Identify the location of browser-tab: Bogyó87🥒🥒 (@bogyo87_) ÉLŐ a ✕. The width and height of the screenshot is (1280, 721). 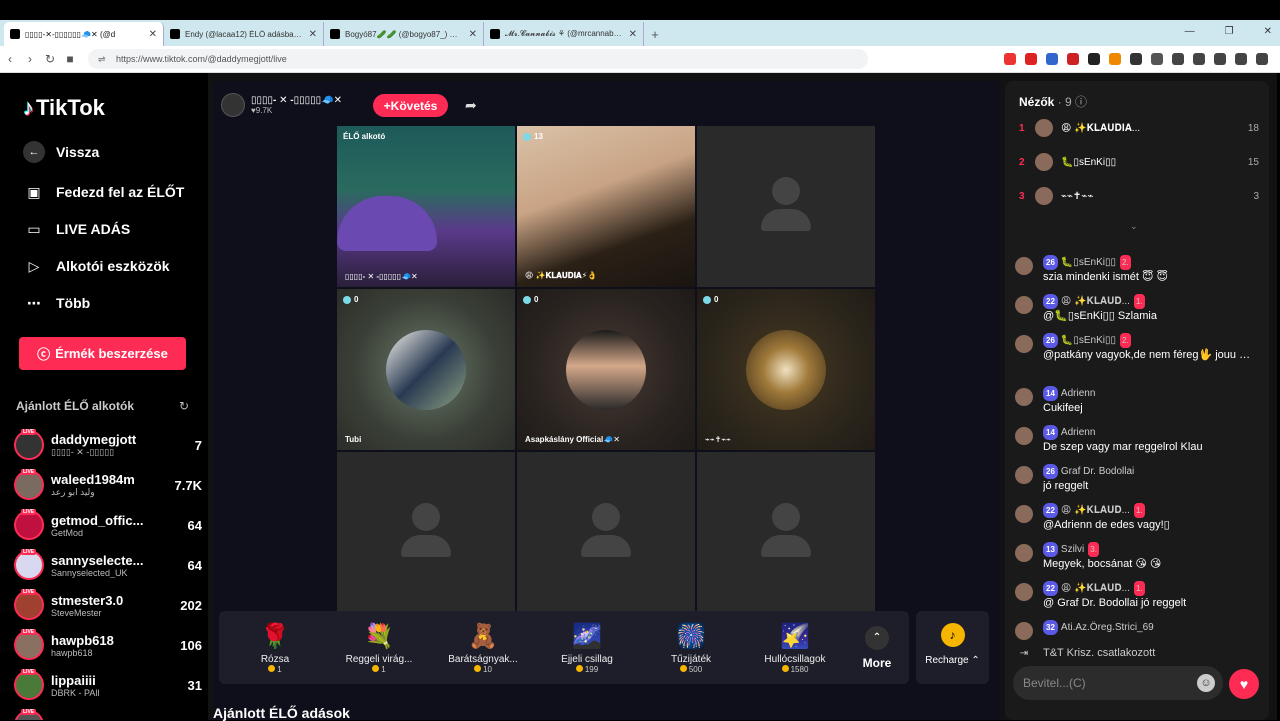
(404, 34).